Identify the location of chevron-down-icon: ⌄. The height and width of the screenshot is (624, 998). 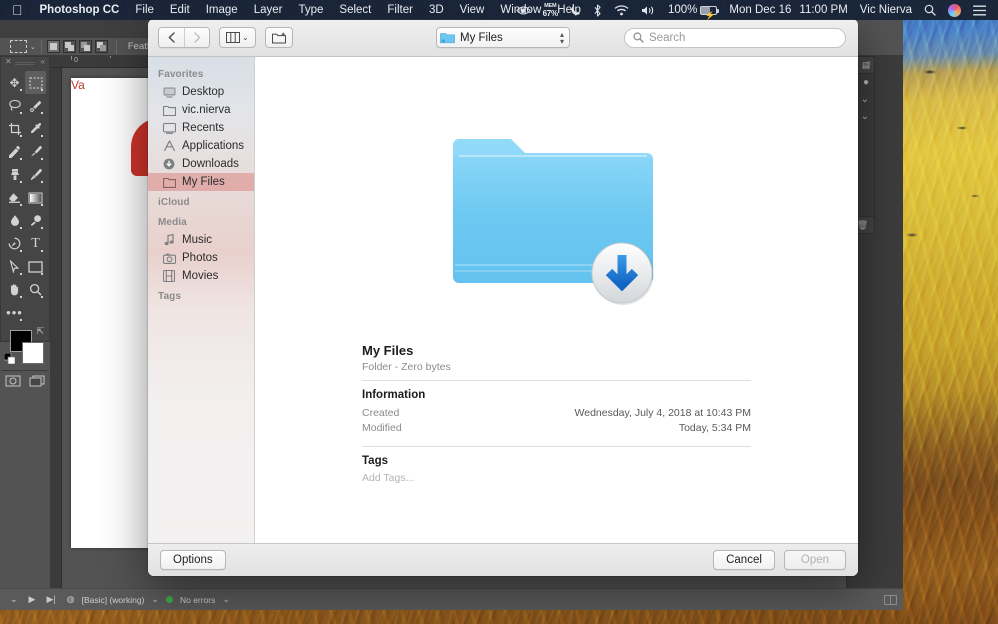
(245, 37).